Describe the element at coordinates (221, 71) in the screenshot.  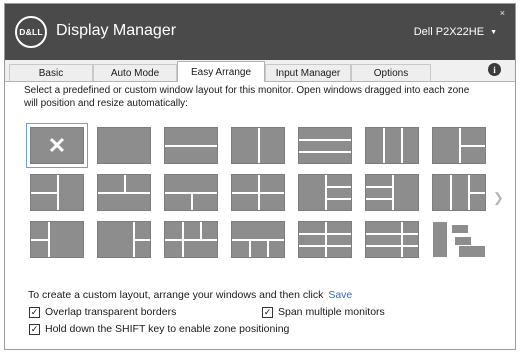
I see `tab-easy-arrange: Easy Arrange` at that location.